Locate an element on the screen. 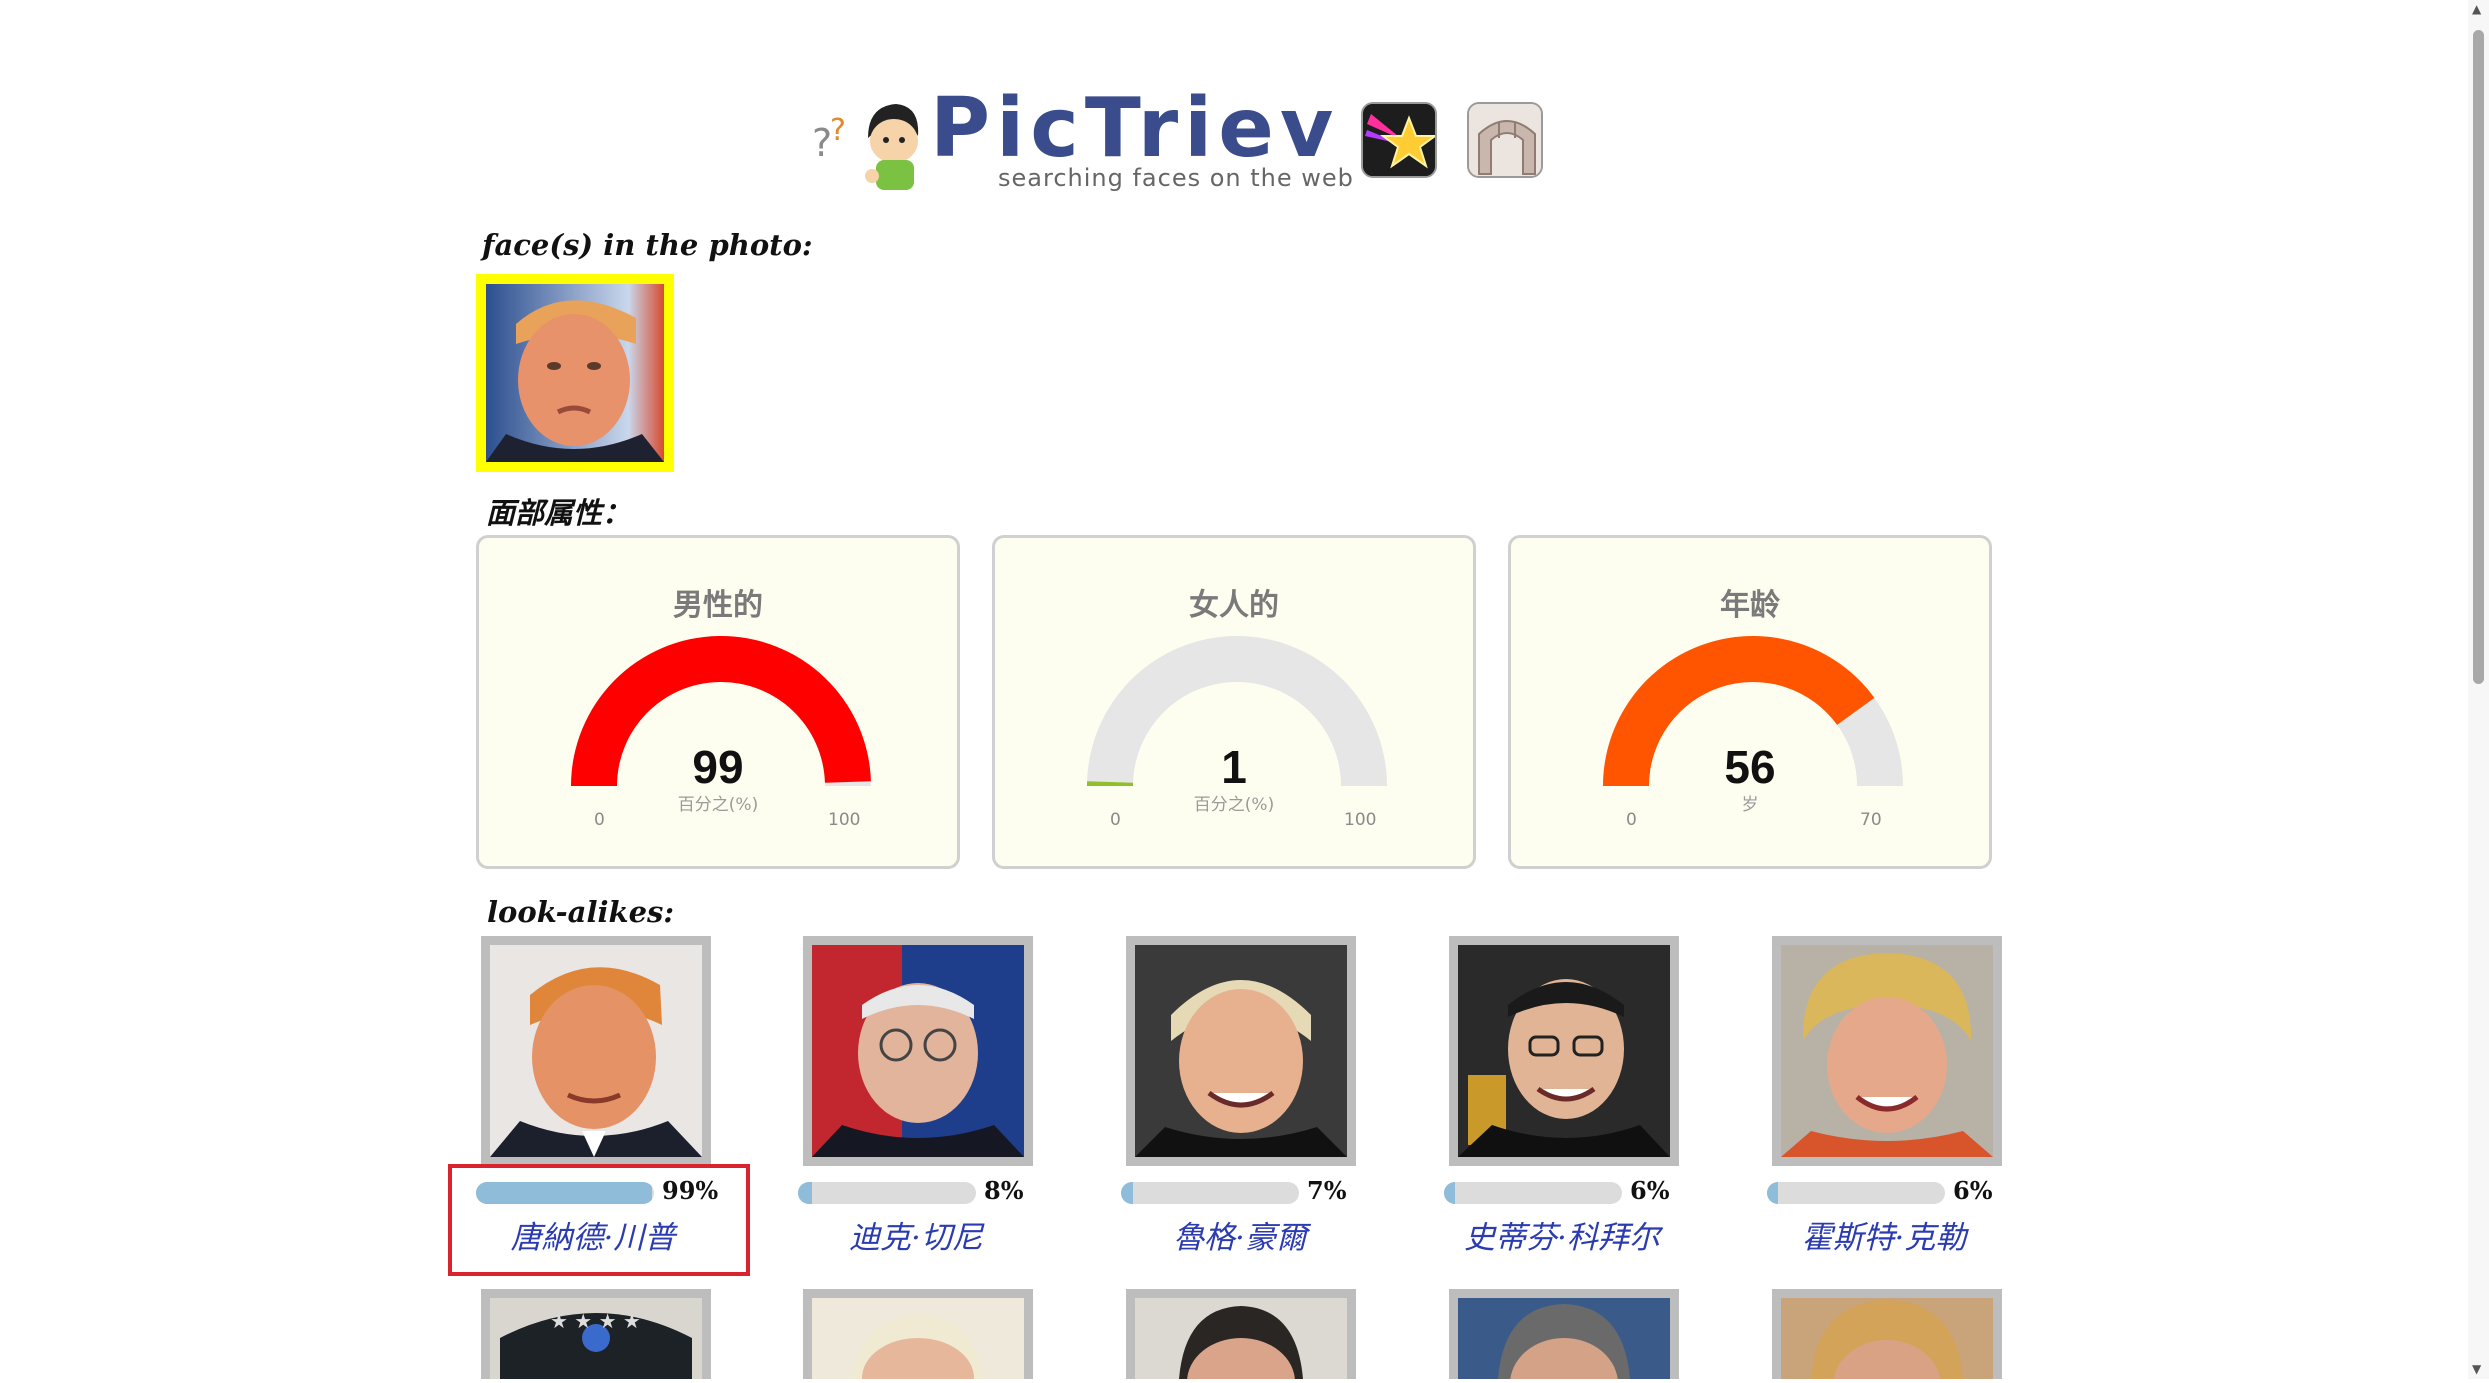 The image size is (2489, 1383). lookalike-name-link: 迪克·切尼 is located at coordinates (916, 1234).